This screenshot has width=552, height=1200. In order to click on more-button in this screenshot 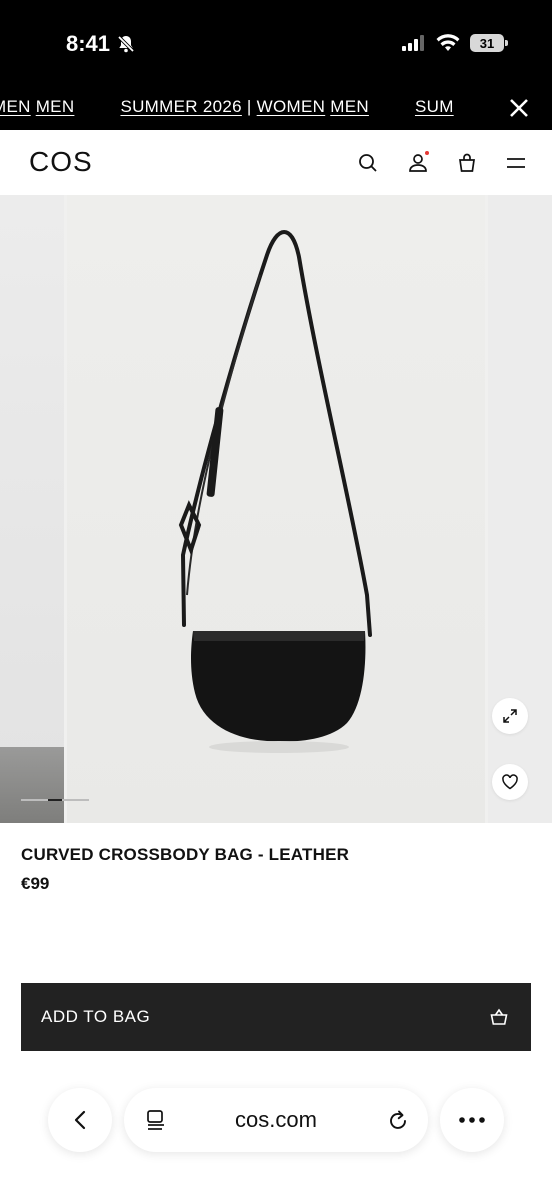, I will do `click(472, 1120)`.